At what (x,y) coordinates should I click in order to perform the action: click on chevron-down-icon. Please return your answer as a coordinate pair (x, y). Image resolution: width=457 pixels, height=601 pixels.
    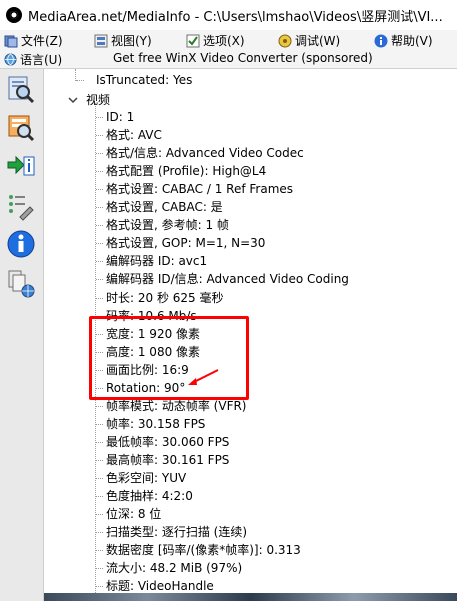
    Looking at the image, I should click on (73, 100).